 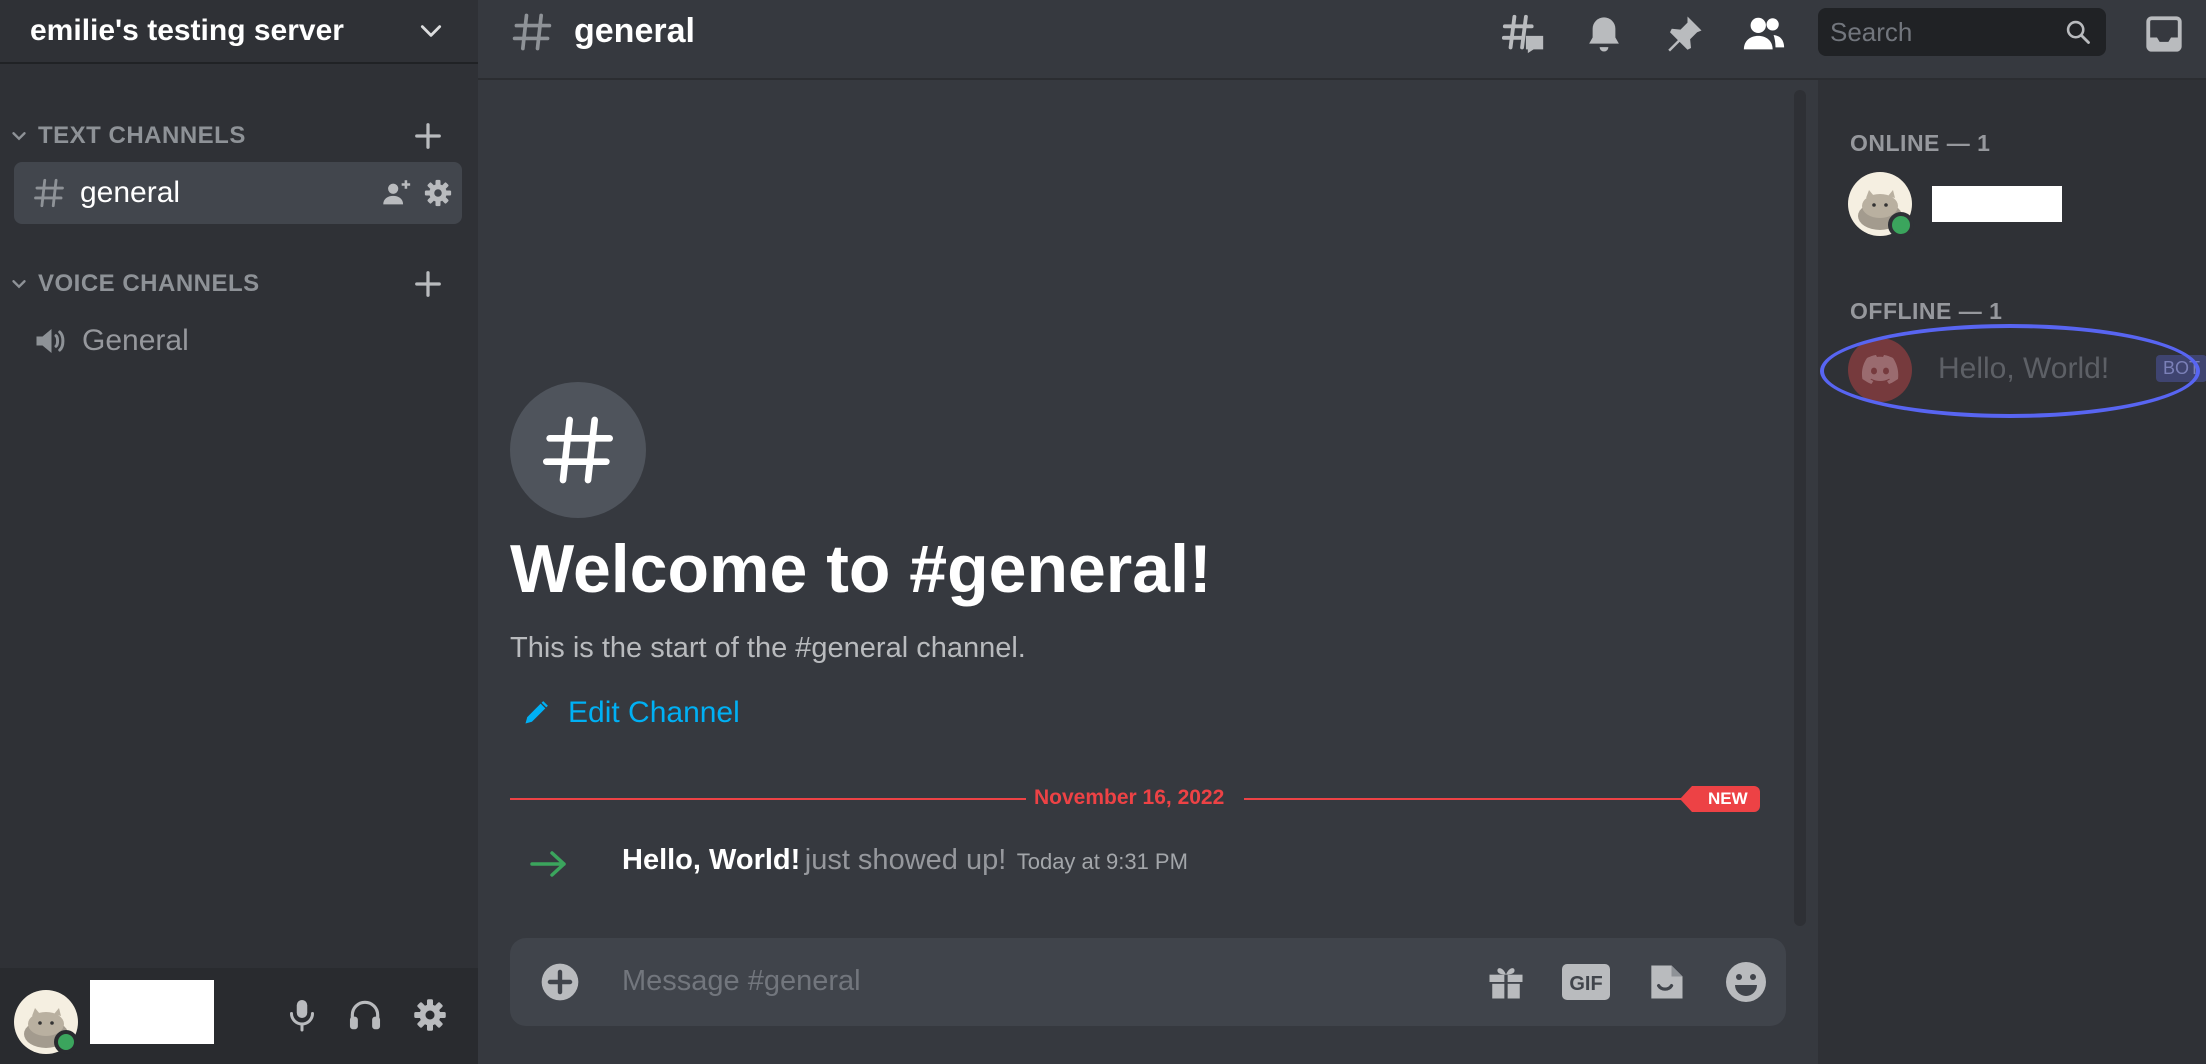 I want to click on gif-button: GIF, so click(x=1586, y=982).